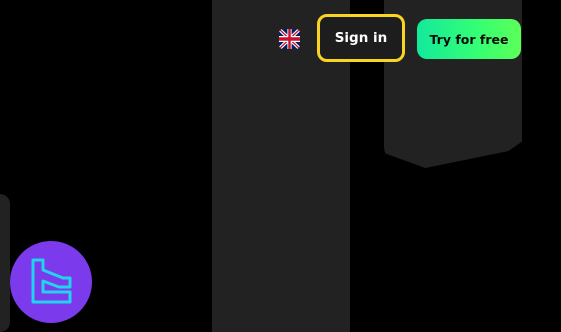 This screenshot has width=561, height=332. I want to click on sign-in-label: Sign in, so click(361, 38).